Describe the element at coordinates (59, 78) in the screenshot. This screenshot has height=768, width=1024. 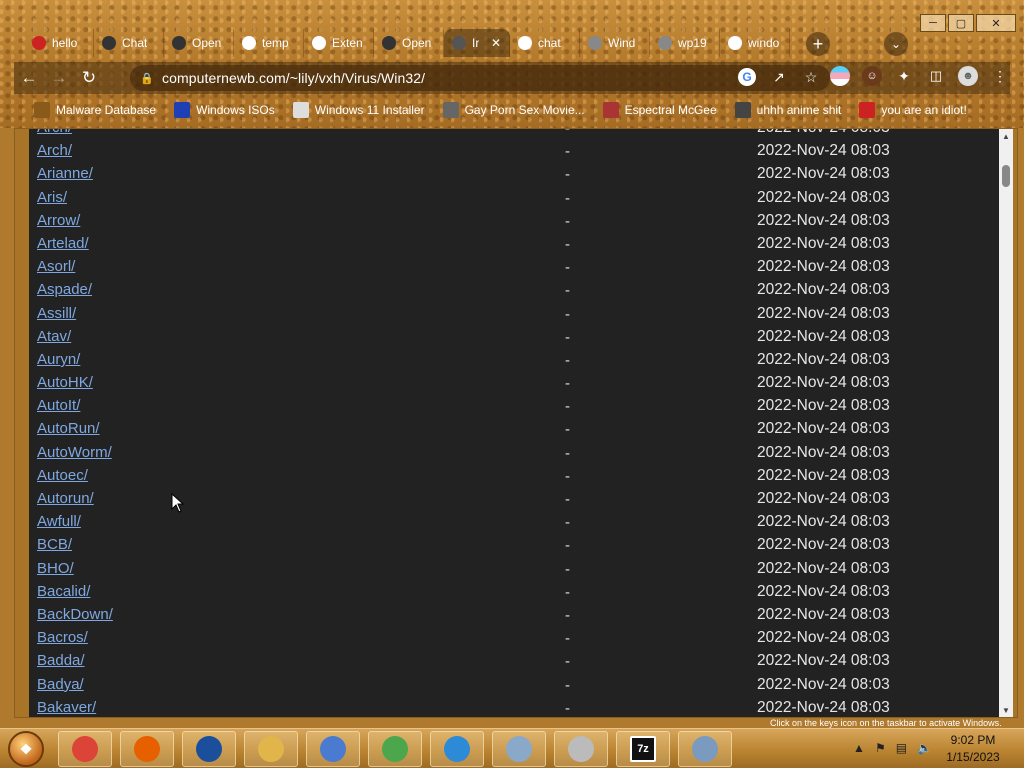
I see `forward-button: →` at that location.